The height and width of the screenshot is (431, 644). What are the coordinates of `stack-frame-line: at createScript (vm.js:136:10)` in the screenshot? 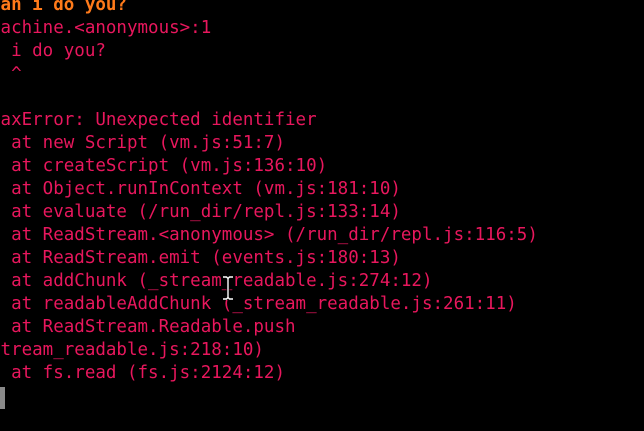 It's located at (164, 166).